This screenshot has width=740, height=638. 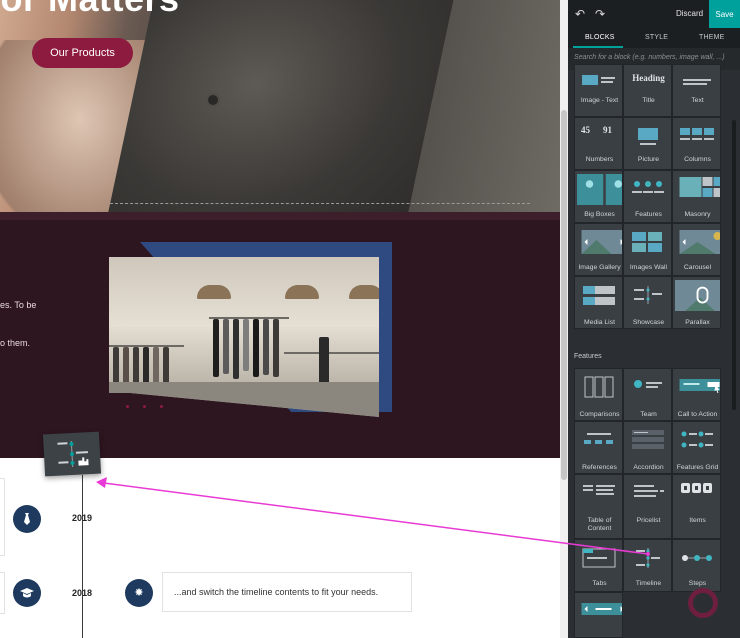 I want to click on block-text: Text, so click(x=696, y=90).